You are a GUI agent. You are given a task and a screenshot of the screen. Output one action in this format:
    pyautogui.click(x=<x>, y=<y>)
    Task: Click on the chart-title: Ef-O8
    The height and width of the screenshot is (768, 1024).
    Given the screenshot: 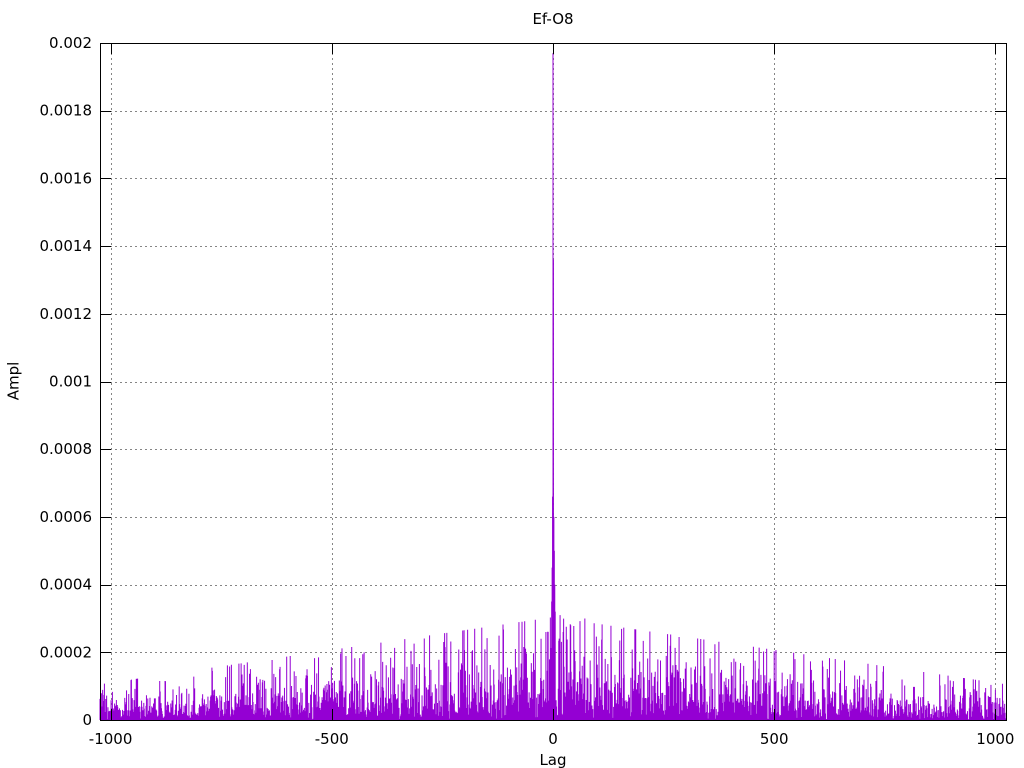 What is the action you would take?
    pyautogui.click(x=553, y=19)
    